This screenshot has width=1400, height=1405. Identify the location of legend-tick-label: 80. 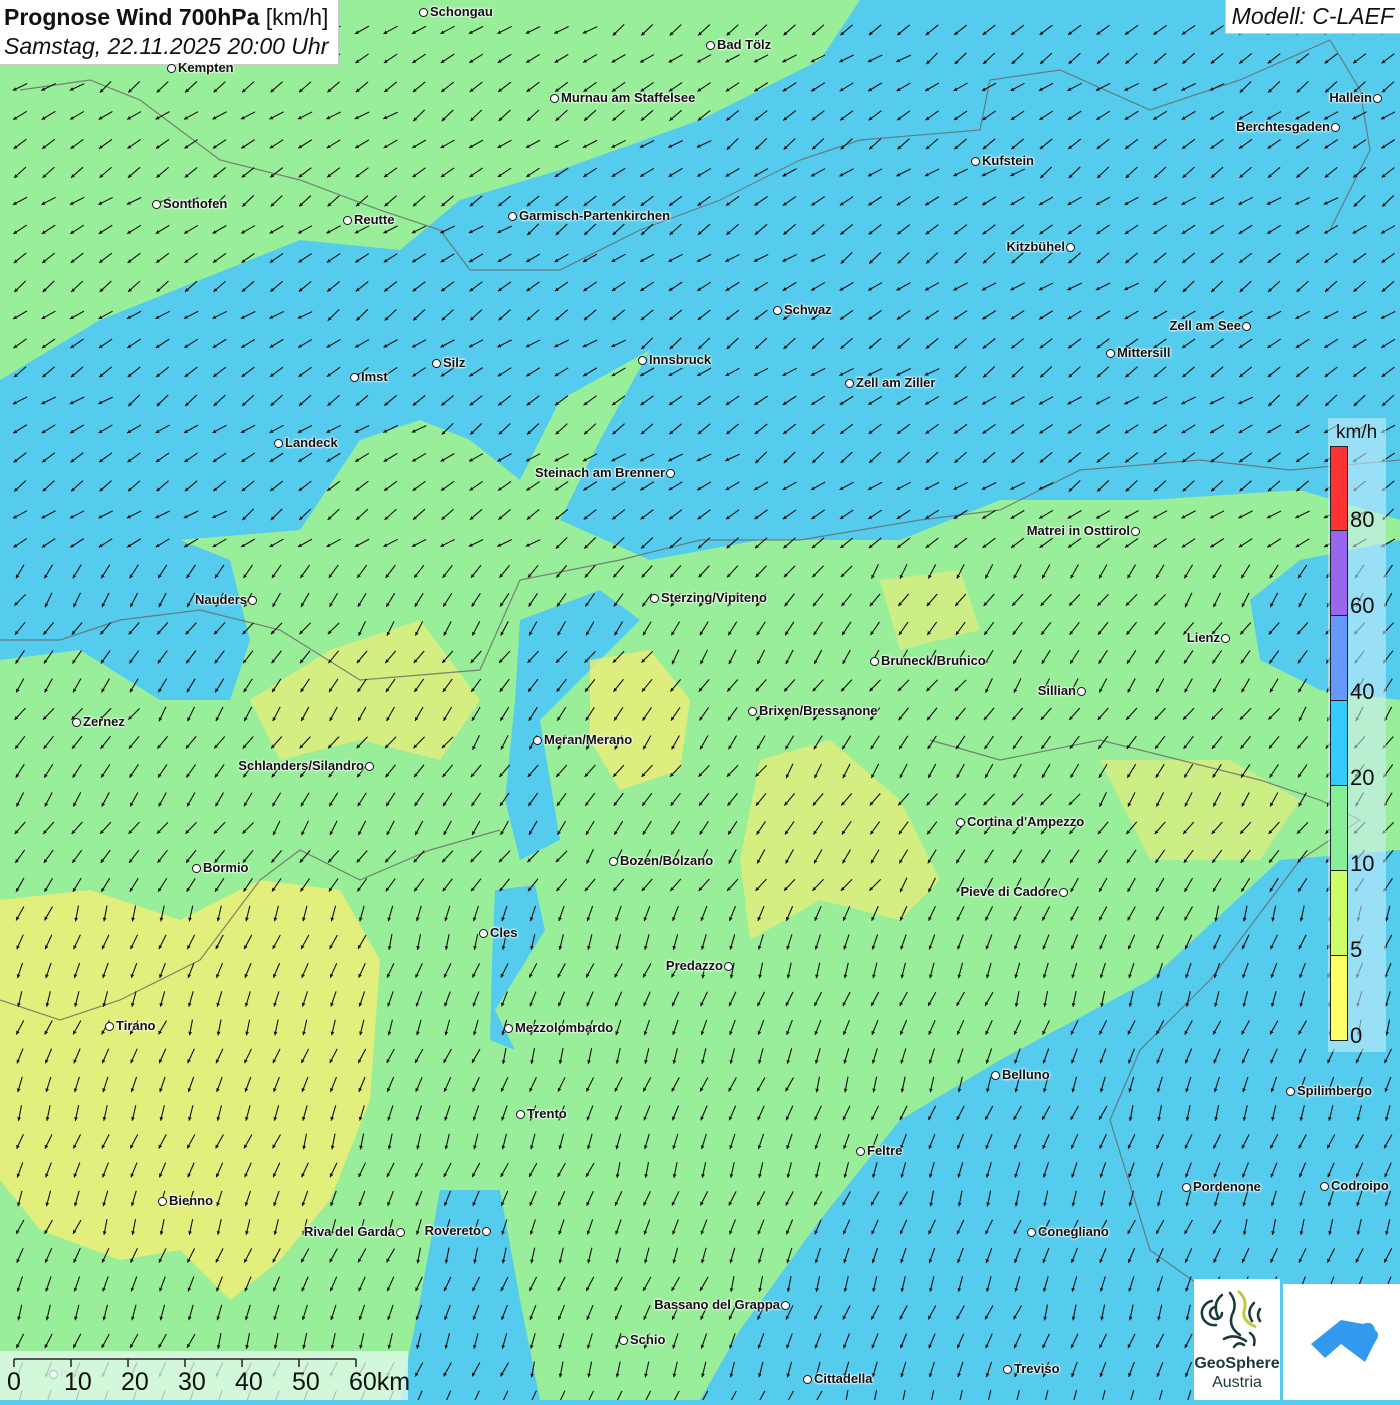
(1362, 519).